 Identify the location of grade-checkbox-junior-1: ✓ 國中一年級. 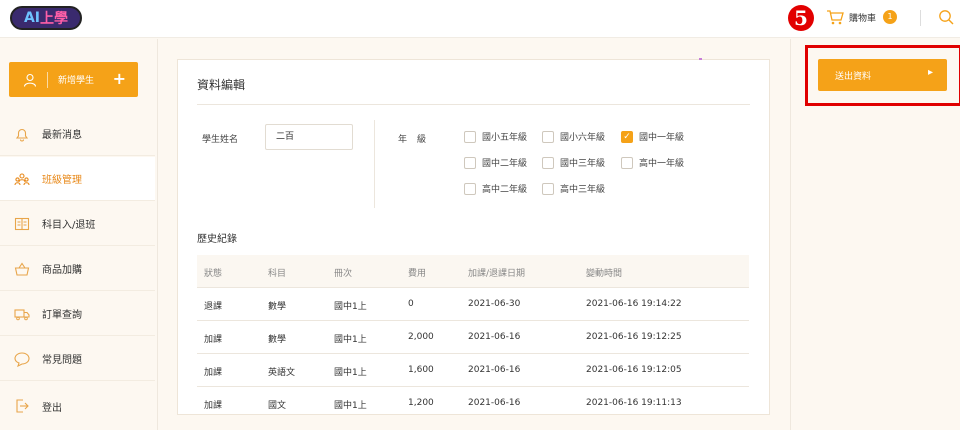
(652, 136).